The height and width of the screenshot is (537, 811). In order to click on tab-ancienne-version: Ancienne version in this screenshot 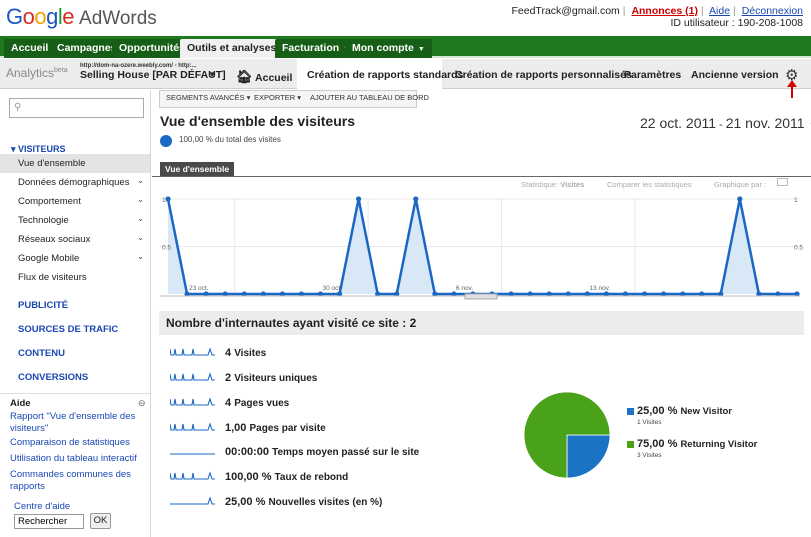, I will do `click(735, 74)`.